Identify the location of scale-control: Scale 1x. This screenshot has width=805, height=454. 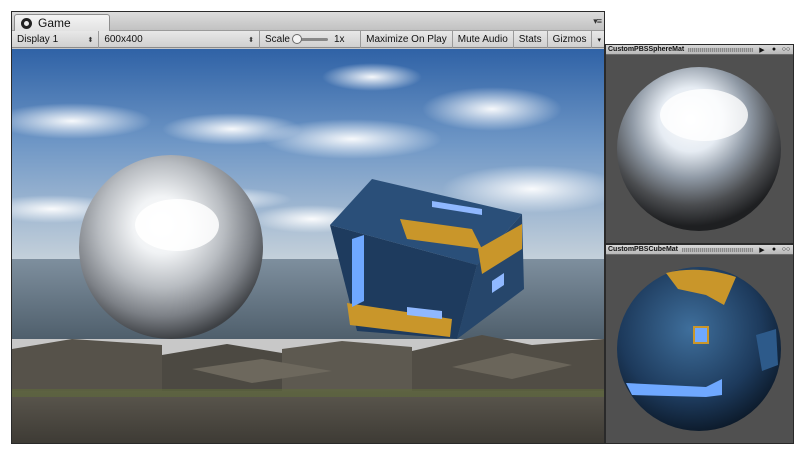
(311, 39).